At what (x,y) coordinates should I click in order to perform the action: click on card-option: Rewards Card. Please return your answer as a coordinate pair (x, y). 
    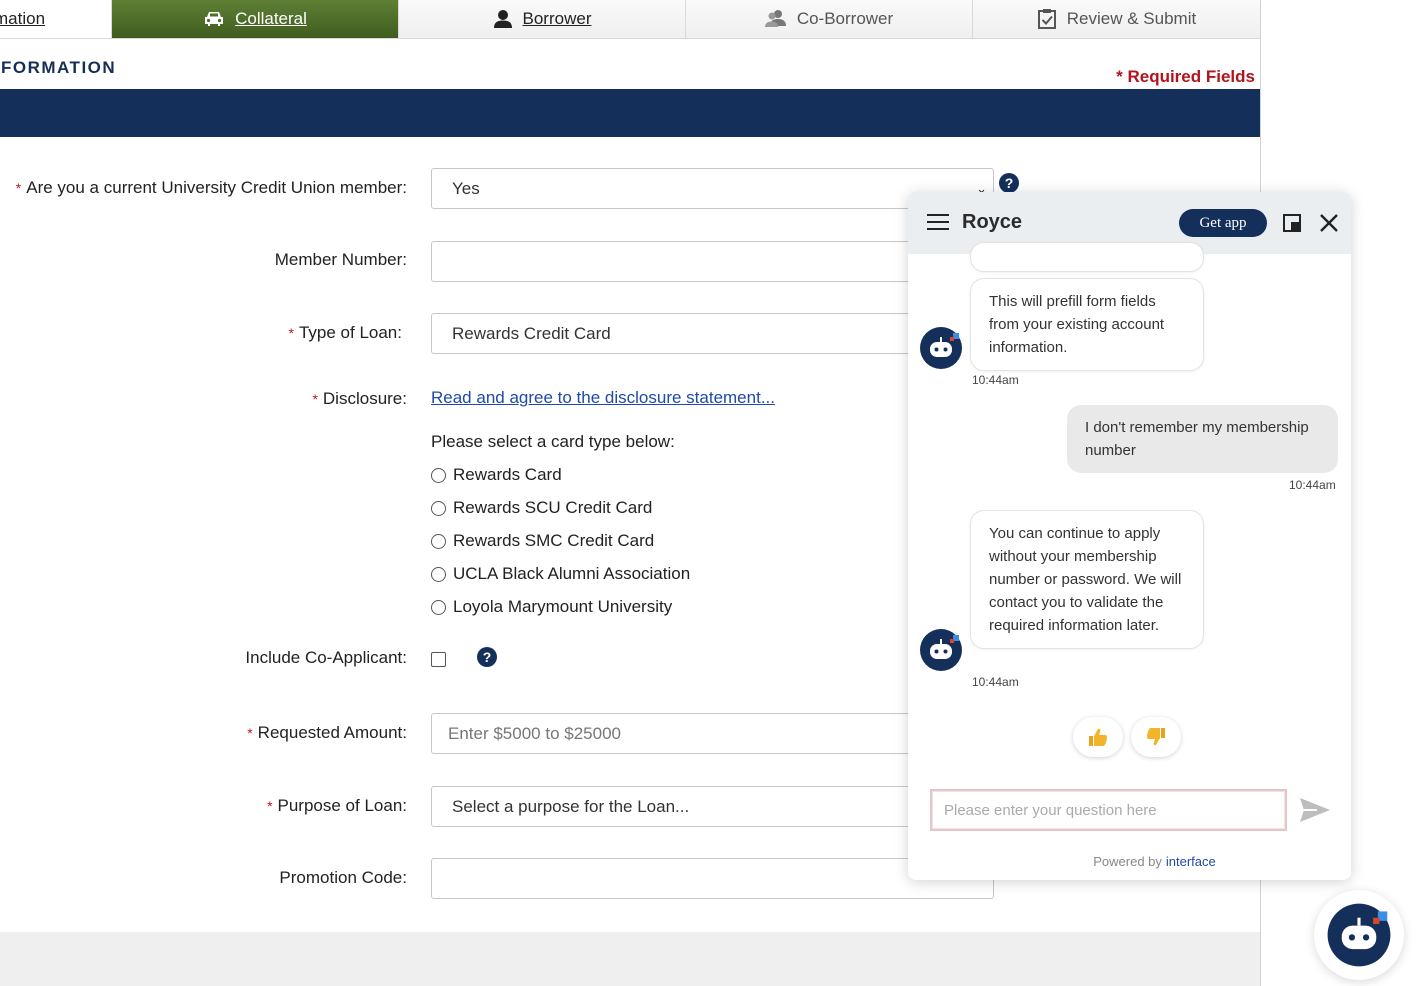
    Looking at the image, I should click on (496, 475).